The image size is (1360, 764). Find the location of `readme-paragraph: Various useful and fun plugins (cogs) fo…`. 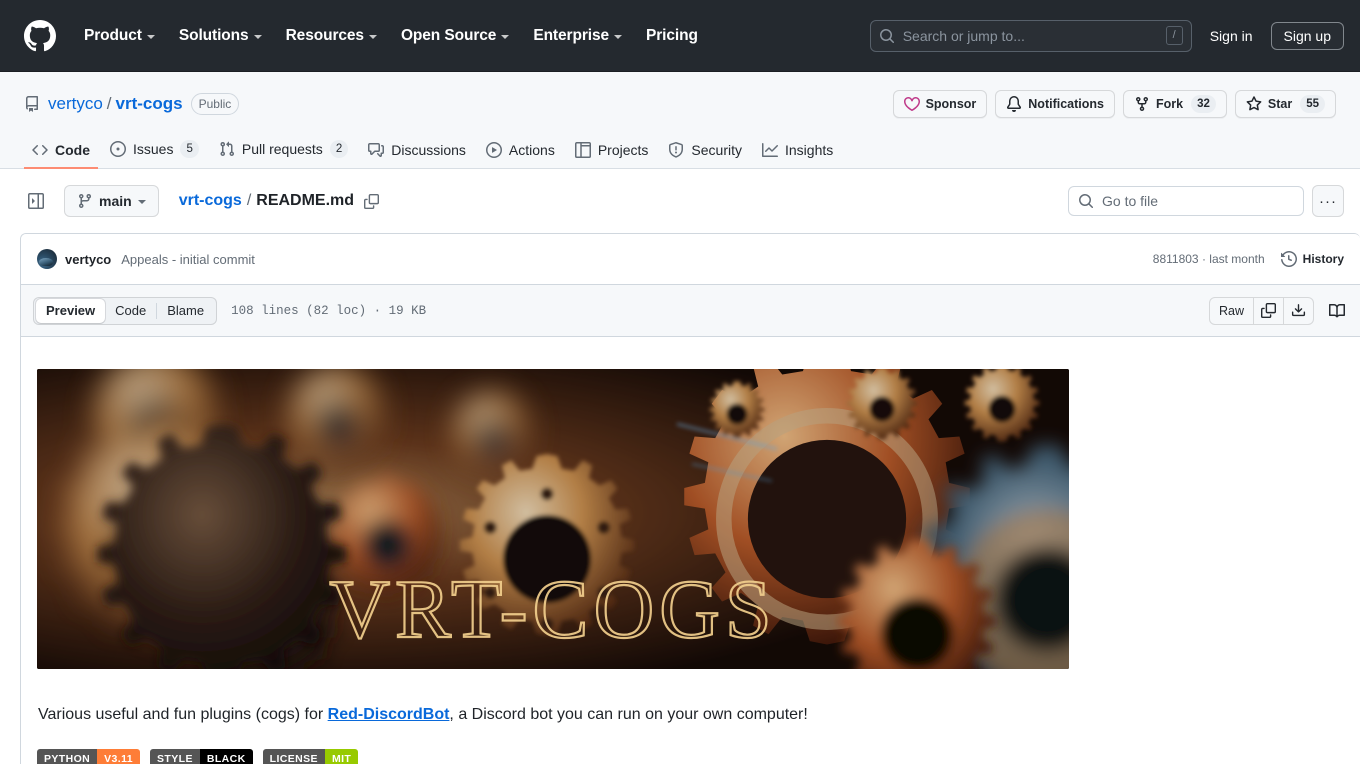

readme-paragraph: Various useful and fun plugins (cogs) fo… is located at coordinates (537, 715).